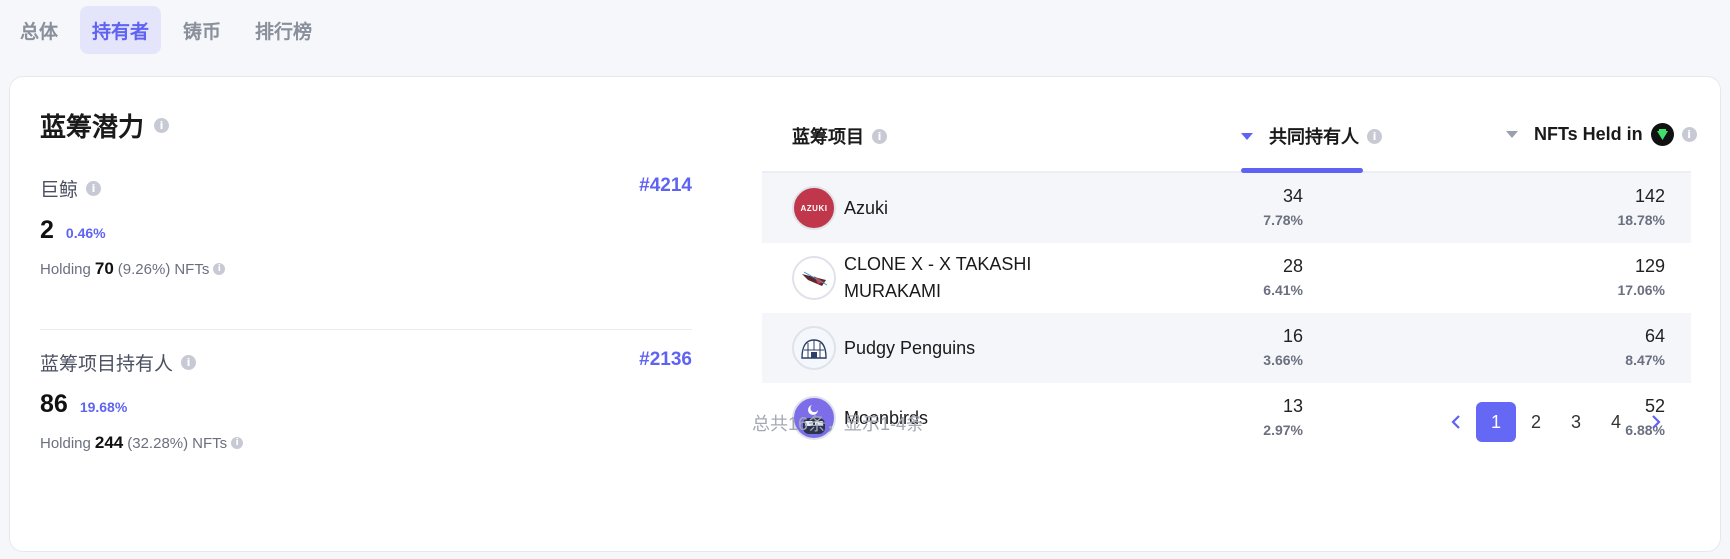  What do you see at coordinates (828, 137) in the screenshot?
I see `header-project-text: 蓝筹项目` at bounding box center [828, 137].